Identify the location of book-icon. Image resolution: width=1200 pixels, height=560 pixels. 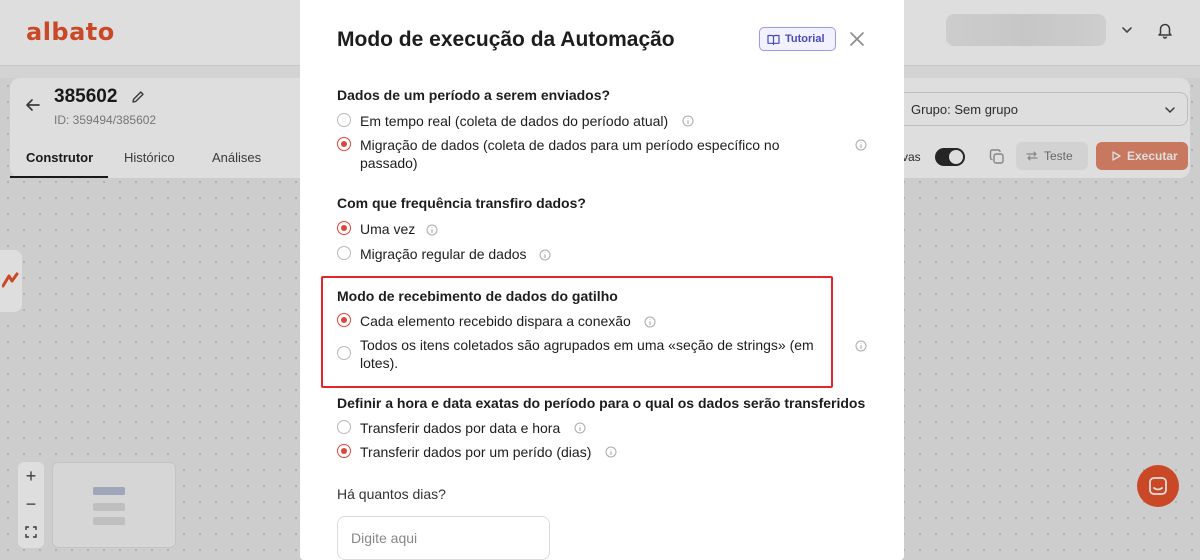
(773, 40).